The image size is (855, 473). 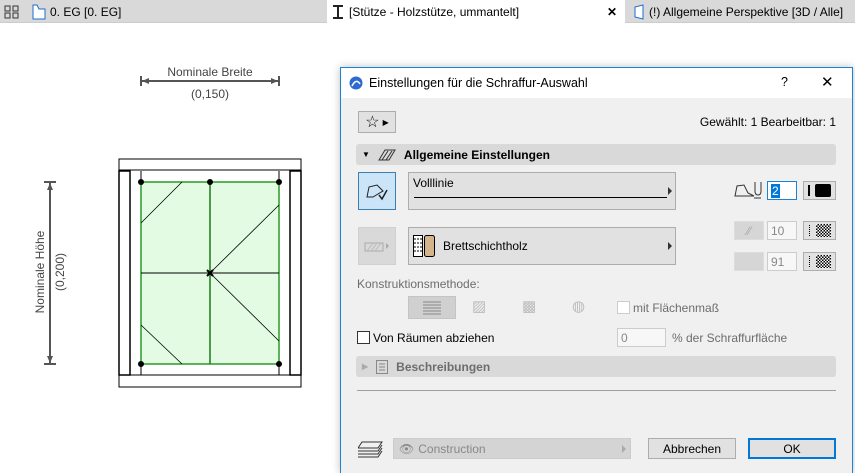 What do you see at coordinates (578, 306) in the screenshot?
I see `method-radial-icon: ◍` at bounding box center [578, 306].